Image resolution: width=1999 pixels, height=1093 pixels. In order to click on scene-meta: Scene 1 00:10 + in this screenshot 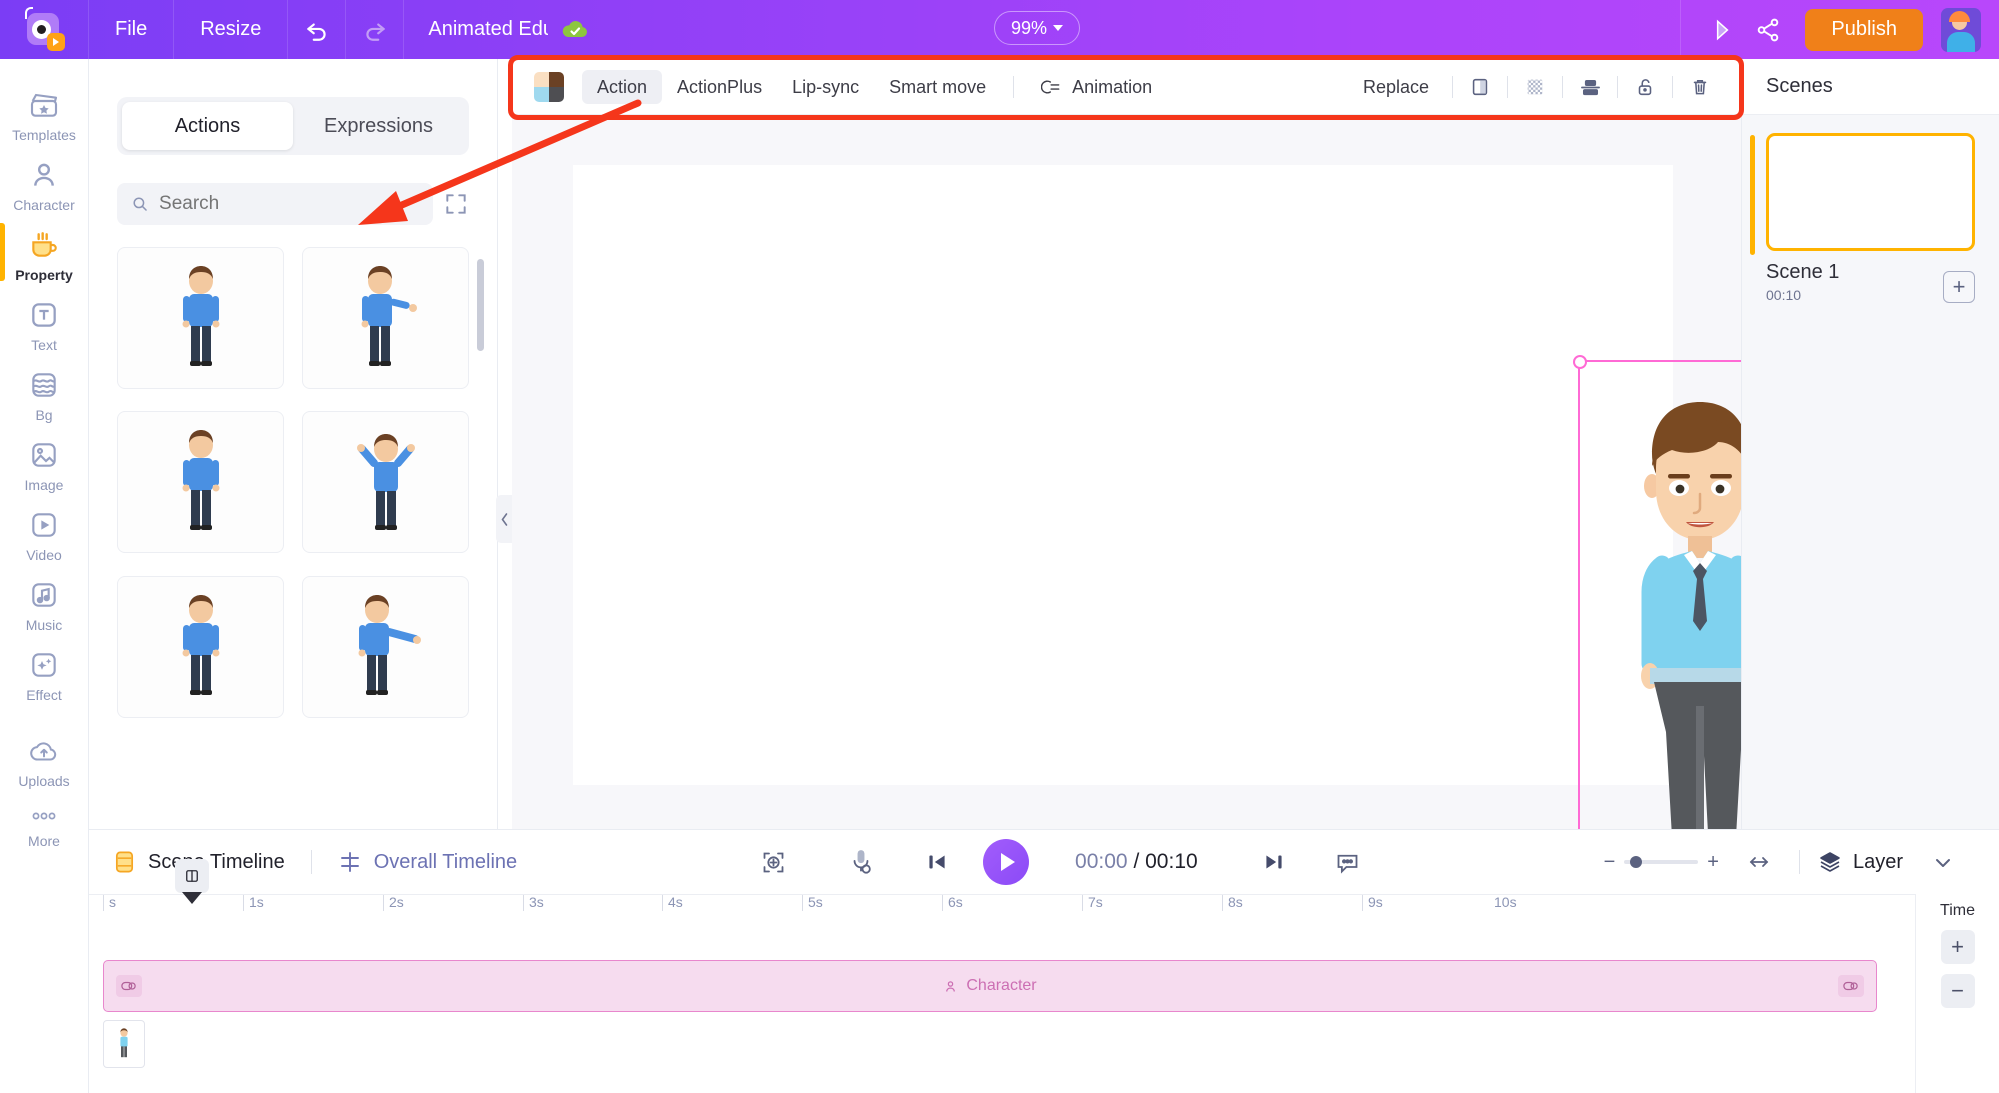, I will do `click(1870, 282)`.